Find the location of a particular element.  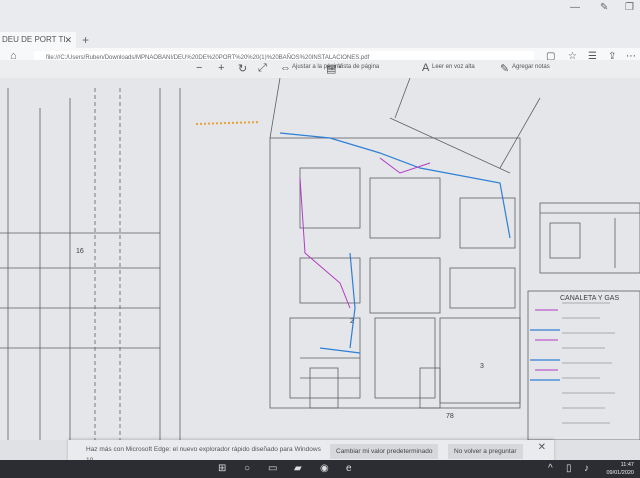

new-tab-button: + is located at coordinates (85, 40).